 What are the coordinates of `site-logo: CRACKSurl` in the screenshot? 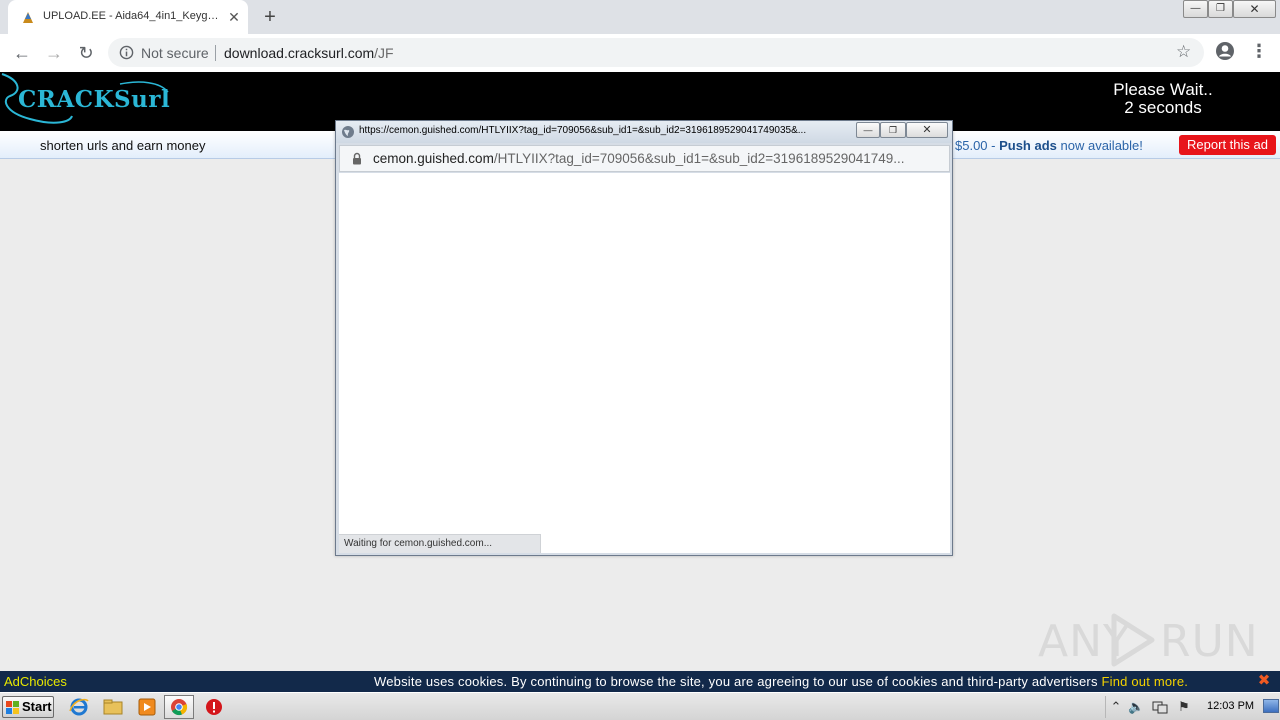 It's located at (87, 101).